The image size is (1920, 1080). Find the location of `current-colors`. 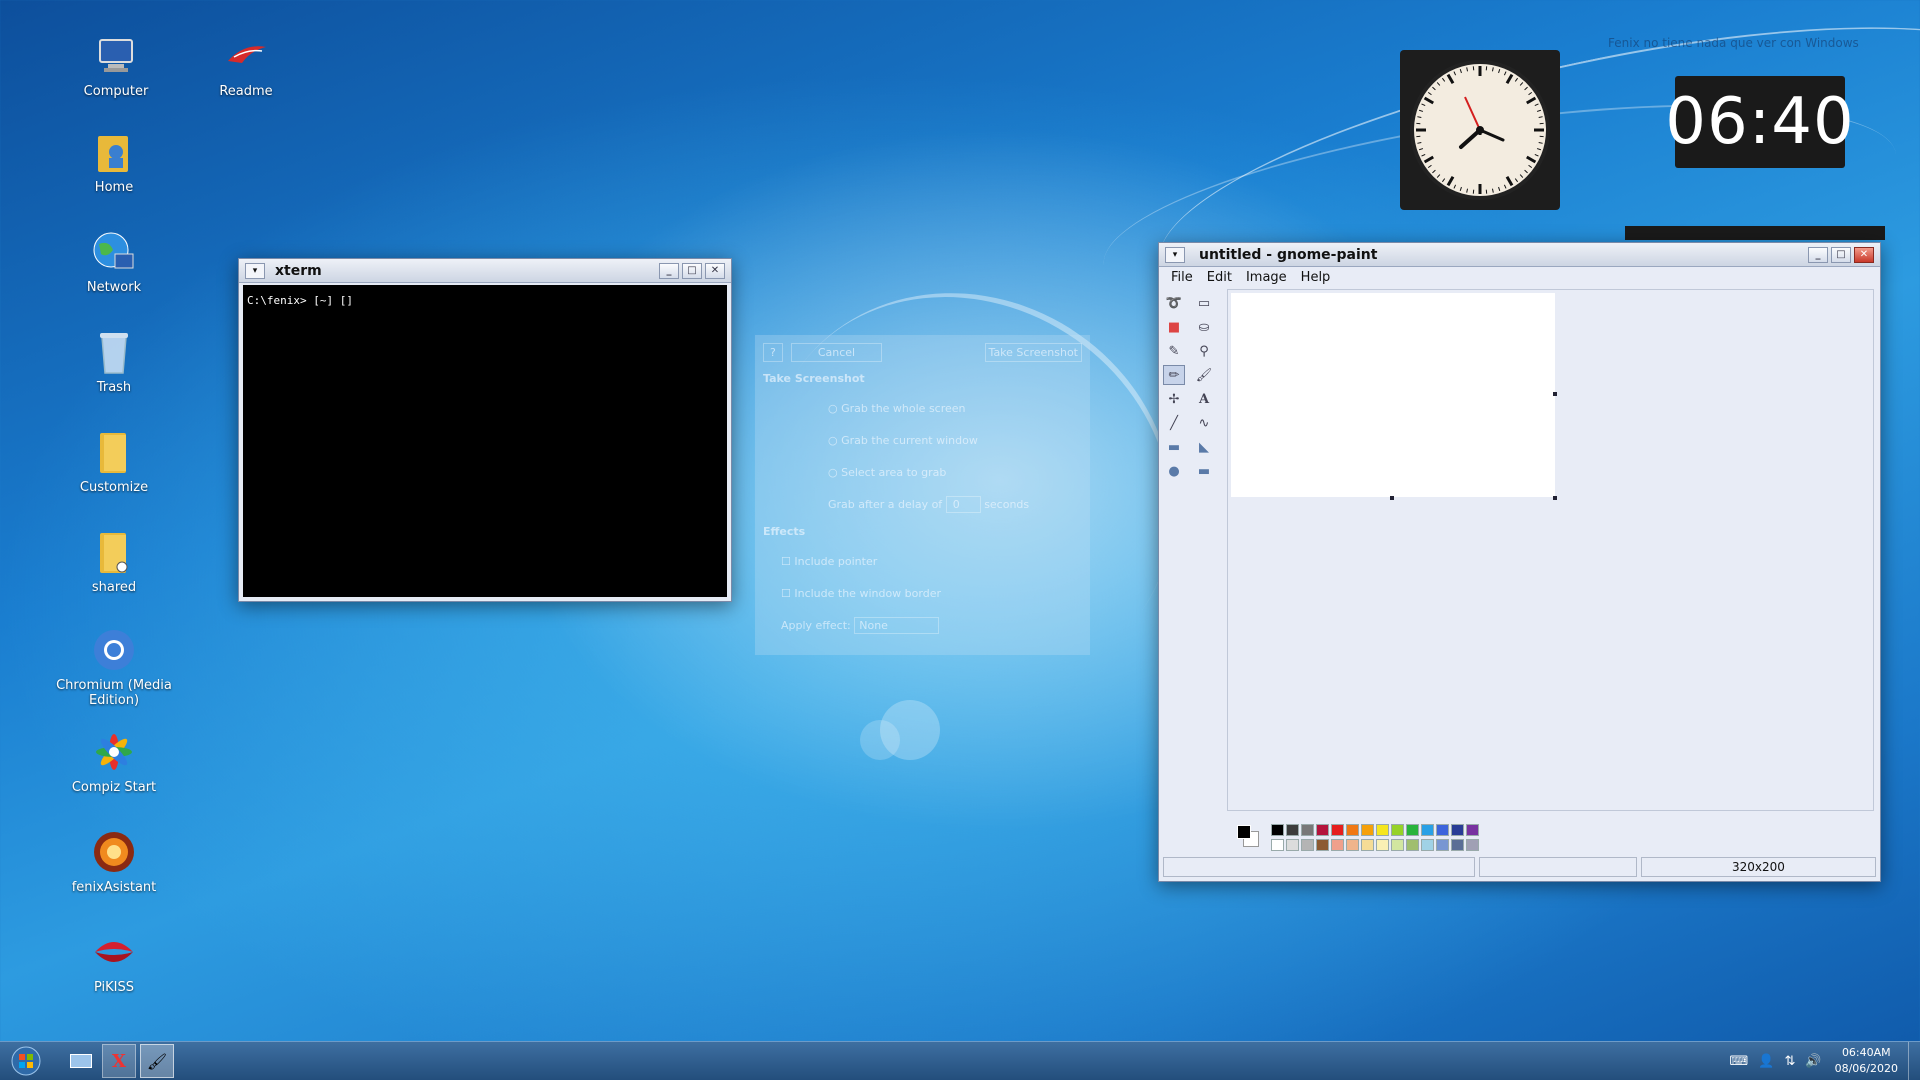

current-colors is located at coordinates (1249, 836).